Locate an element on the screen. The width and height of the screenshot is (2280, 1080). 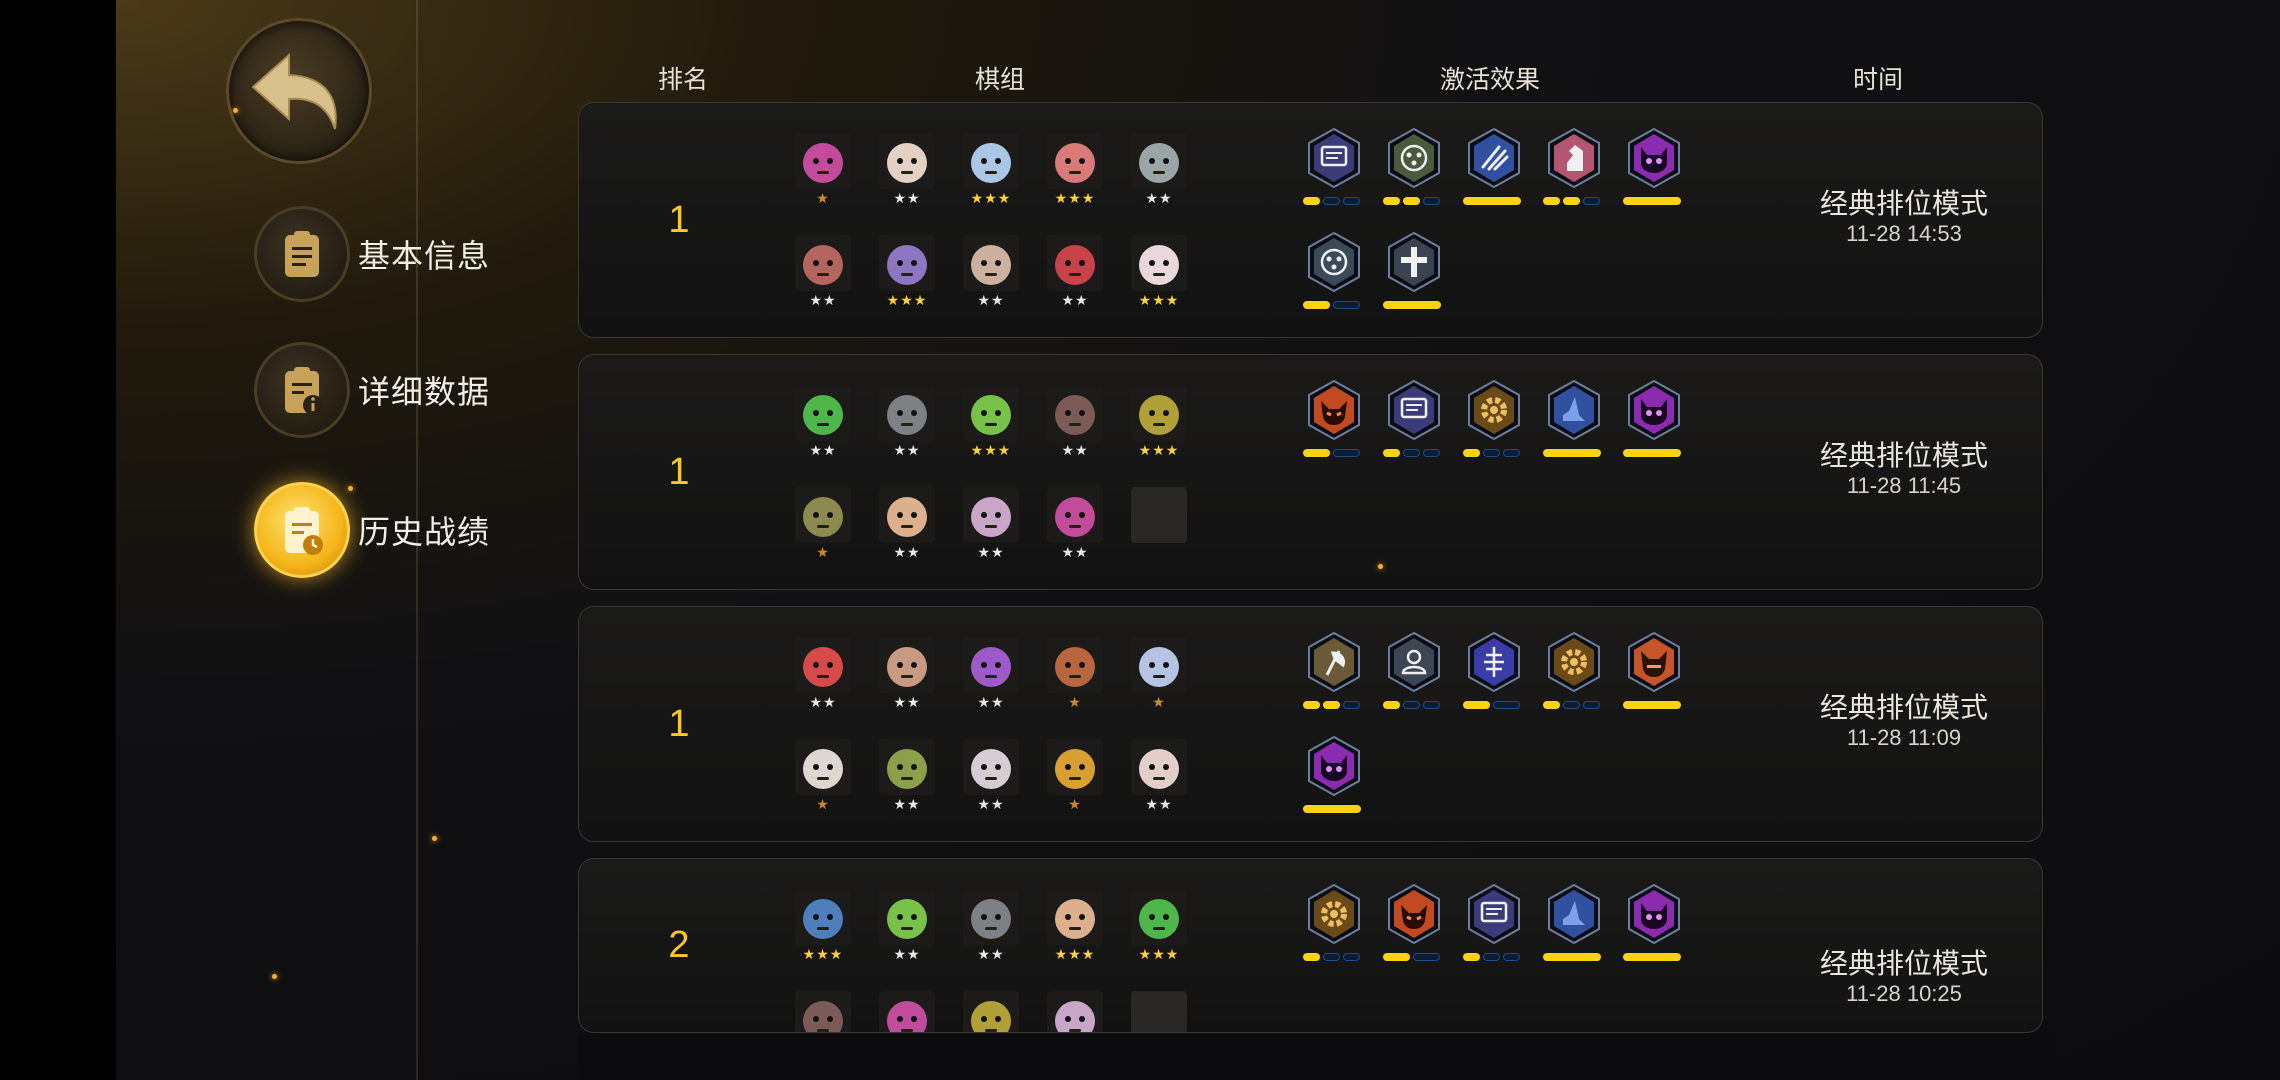
match-card: 2 ★★★ ★★ ★★ ★★★ ★★★ 经典排位模式 11-28 10:25 is located at coordinates (1310, 945).